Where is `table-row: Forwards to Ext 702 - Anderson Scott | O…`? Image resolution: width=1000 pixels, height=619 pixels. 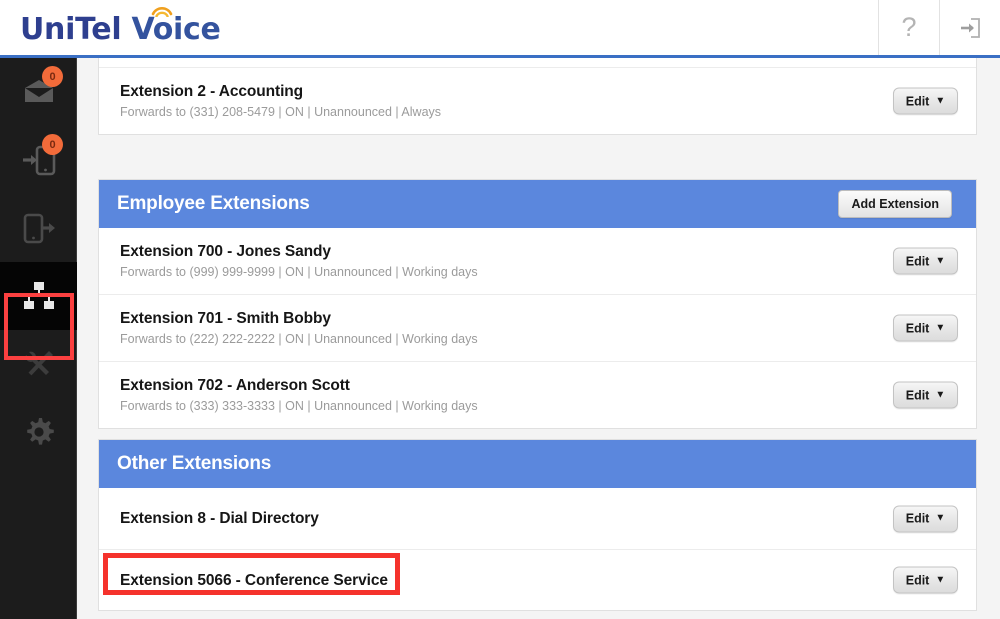
table-row: Forwards to Ext 702 - Anderson Scott | O… is located at coordinates (537, 62).